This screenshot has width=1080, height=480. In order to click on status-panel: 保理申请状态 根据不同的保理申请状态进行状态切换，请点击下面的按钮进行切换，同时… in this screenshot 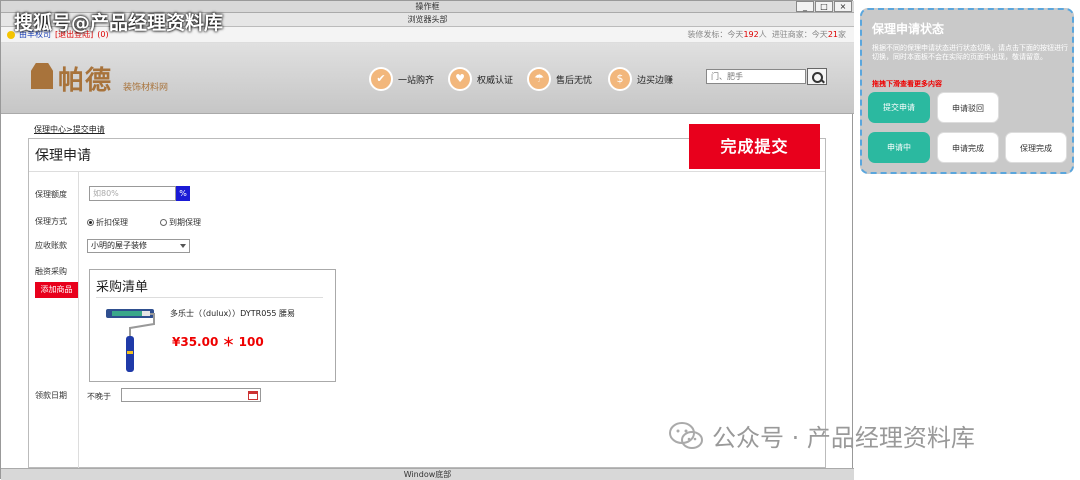, I will do `click(967, 91)`.